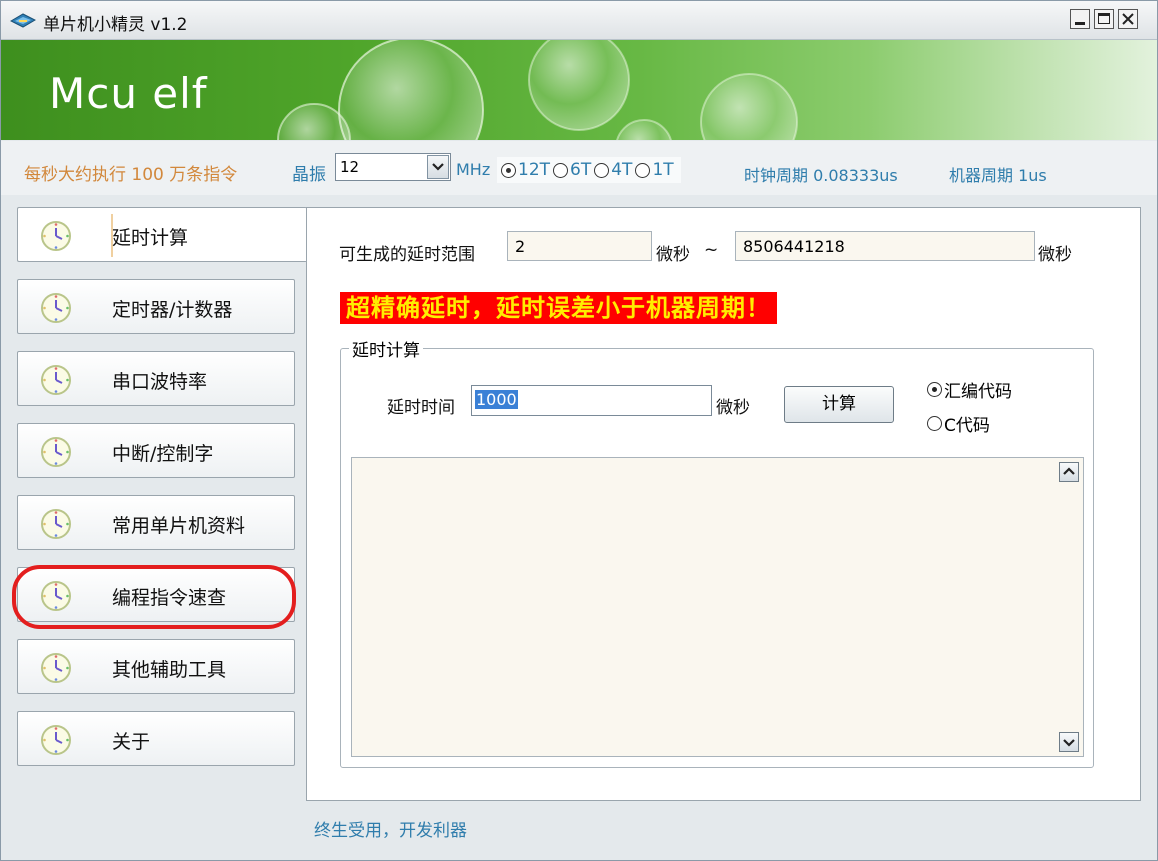 Image resolution: width=1158 pixels, height=861 pixels. I want to click on close-icon, so click(1128, 19).